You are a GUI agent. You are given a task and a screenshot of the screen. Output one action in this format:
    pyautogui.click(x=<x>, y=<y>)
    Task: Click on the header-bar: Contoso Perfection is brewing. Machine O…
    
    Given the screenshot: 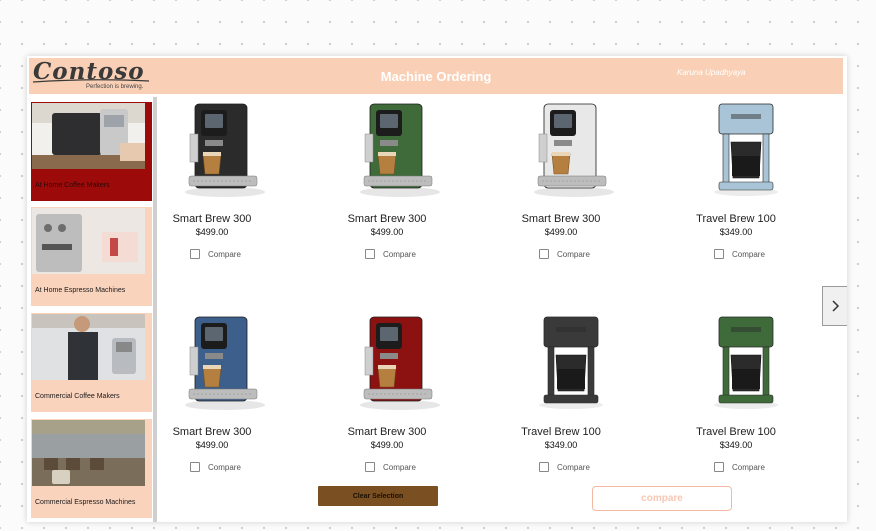 What is the action you would take?
    pyautogui.click(x=436, y=76)
    